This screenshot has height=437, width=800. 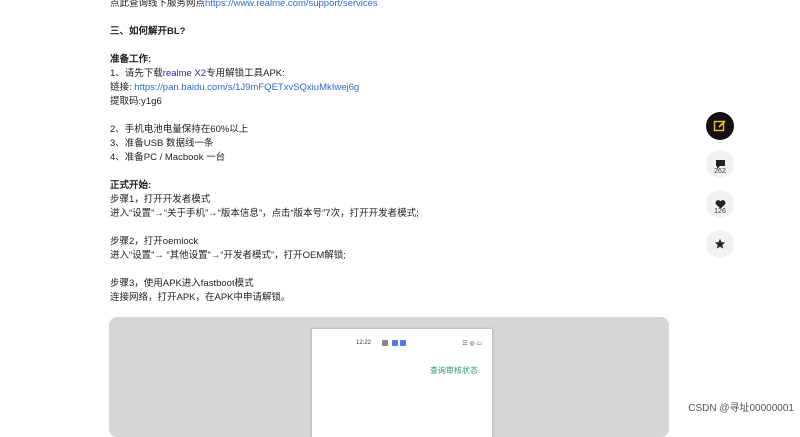 I want to click on phone-status-bar: 12:22 ☷ ◎ ▭, so click(x=402, y=344).